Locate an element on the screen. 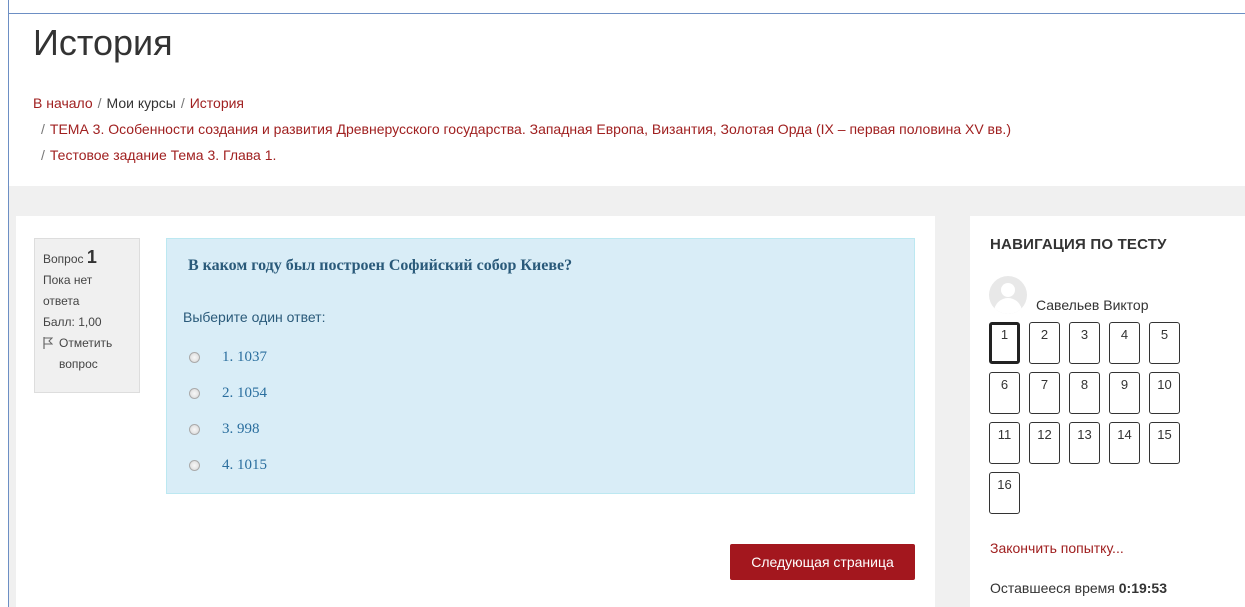 Image resolution: width=1245 pixels, height=607 pixels. user-name: Савельев Виктор is located at coordinates (1092, 305).